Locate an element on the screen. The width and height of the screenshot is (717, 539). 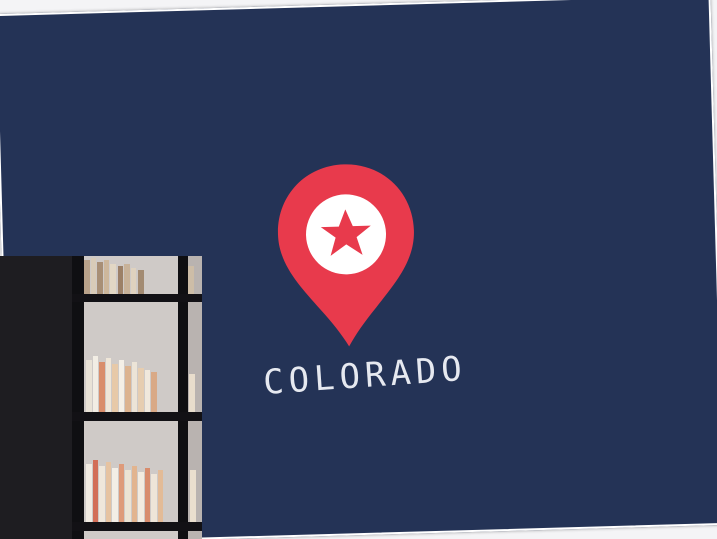
map-pin-star-icon is located at coordinates (345, 255).